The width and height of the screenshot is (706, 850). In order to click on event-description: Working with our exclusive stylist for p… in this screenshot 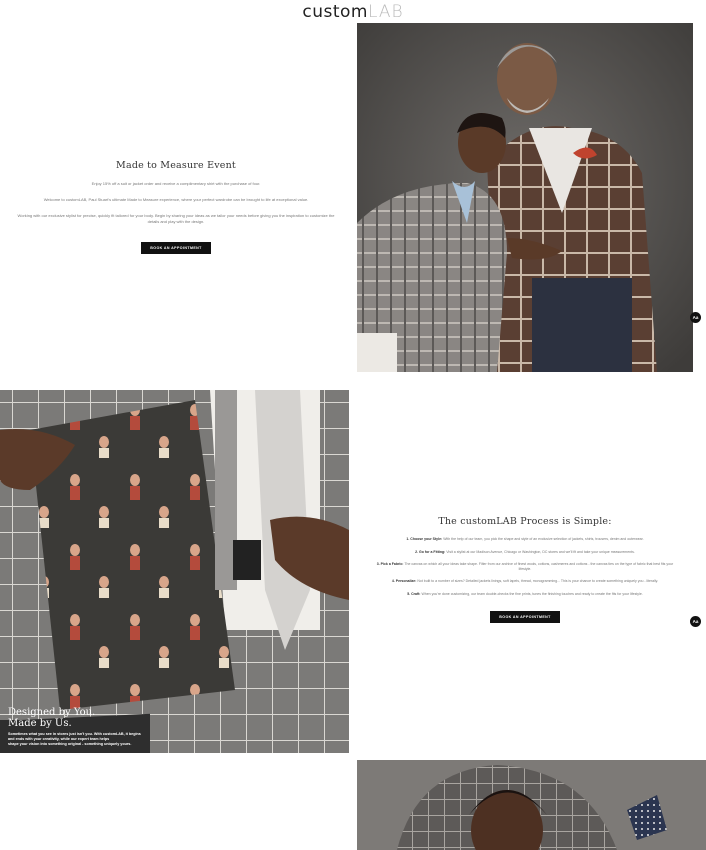, I will do `click(176, 218)`.